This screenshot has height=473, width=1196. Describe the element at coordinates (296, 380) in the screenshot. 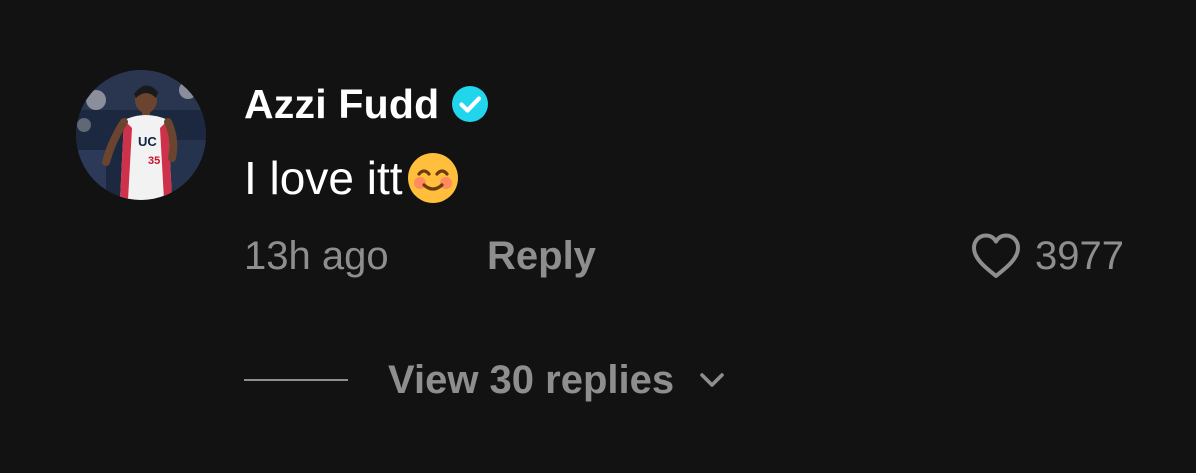

I see `divider-line` at that location.